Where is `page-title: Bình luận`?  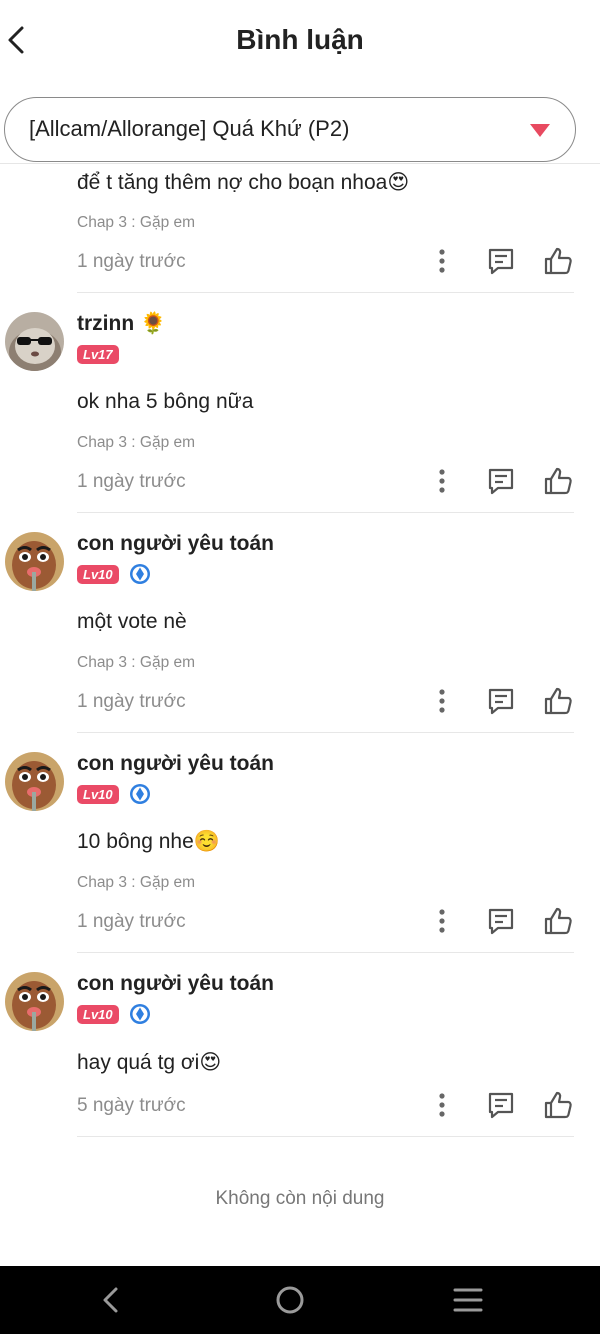
page-title: Bình luận is located at coordinates (300, 39).